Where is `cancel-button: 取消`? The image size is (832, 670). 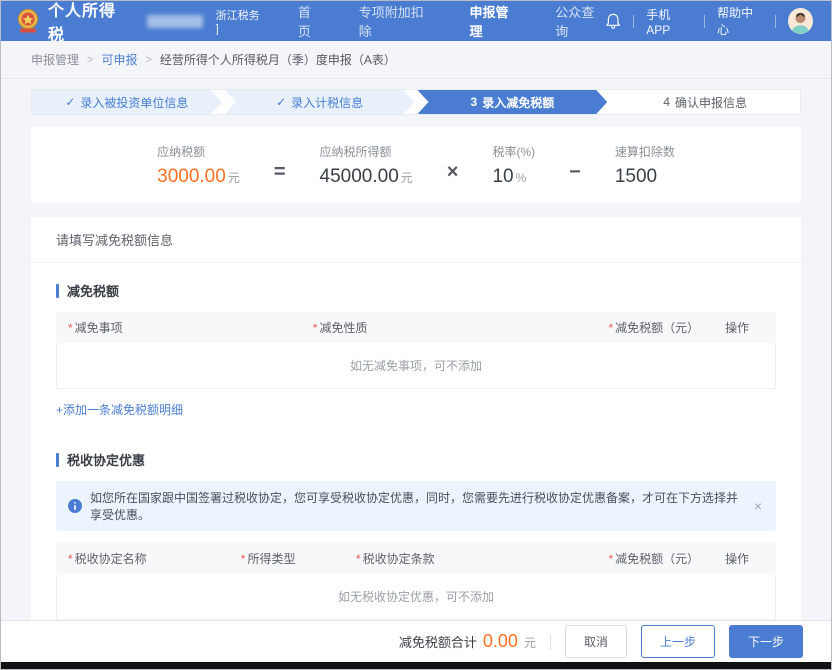 cancel-button: 取消 is located at coordinates (595, 641).